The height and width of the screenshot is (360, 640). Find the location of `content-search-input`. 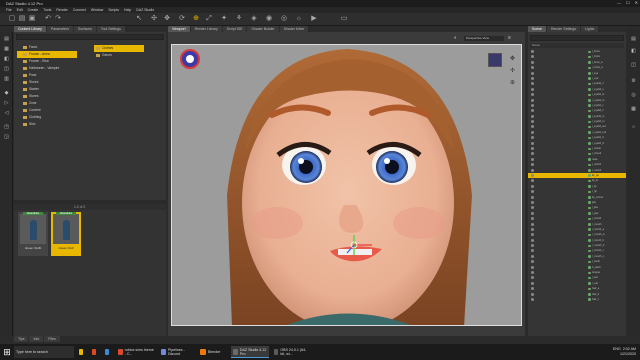

content-search-input is located at coordinates (90, 37).